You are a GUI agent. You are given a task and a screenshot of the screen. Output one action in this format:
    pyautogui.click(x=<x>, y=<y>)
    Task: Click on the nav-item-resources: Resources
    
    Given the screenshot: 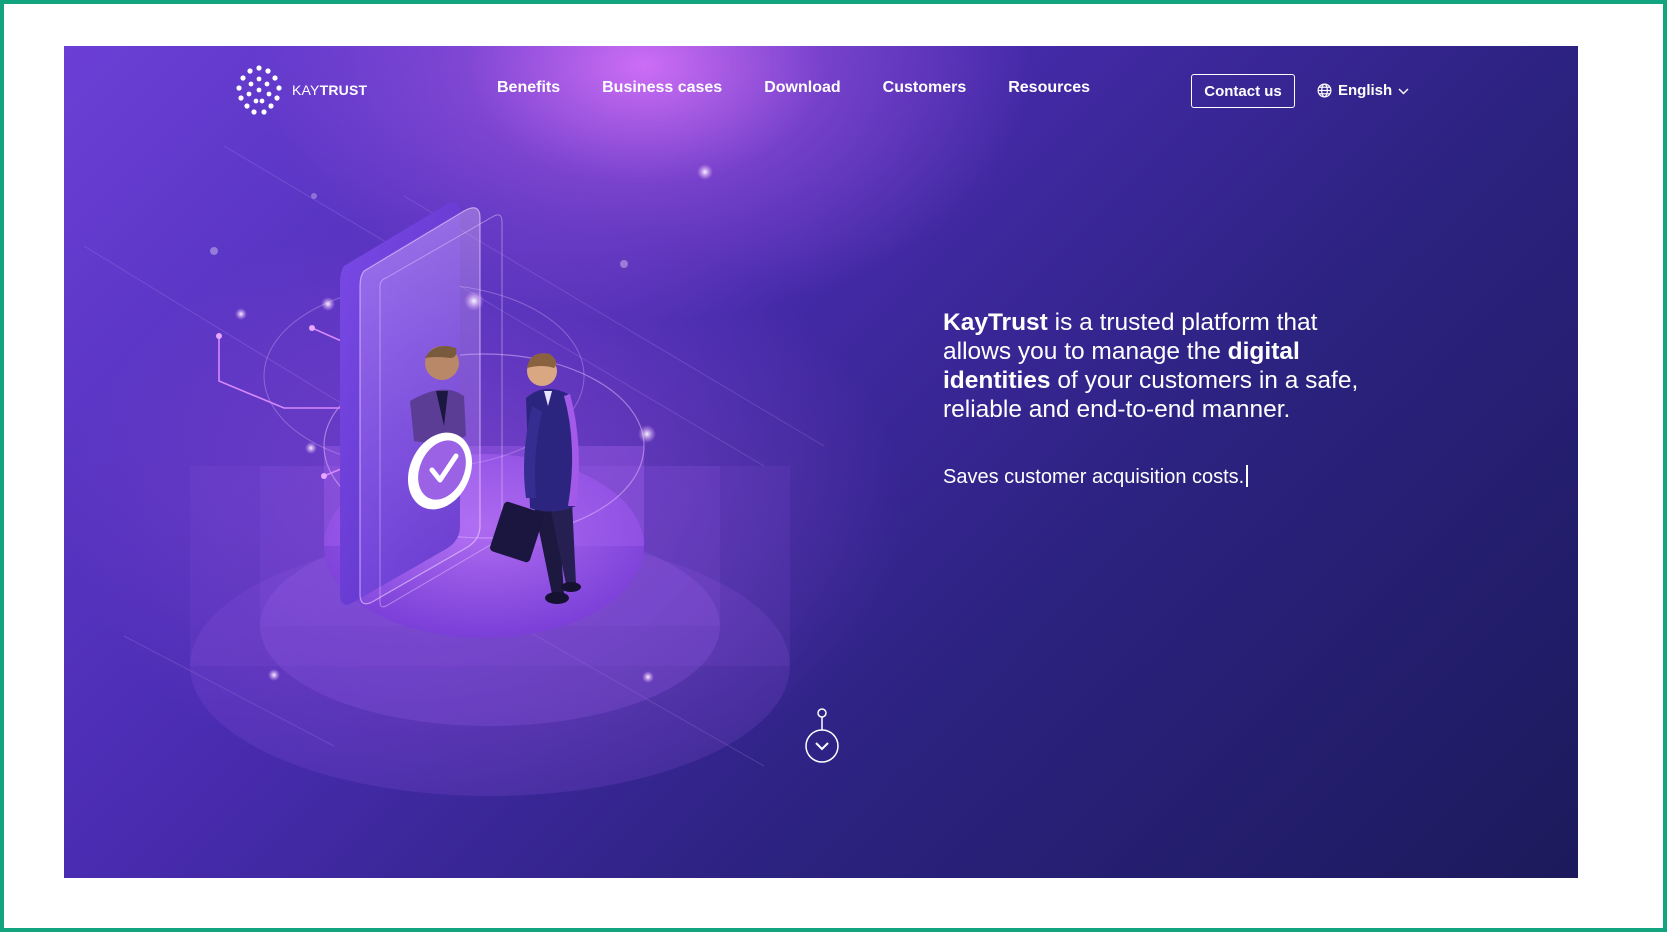 What is the action you would take?
    pyautogui.click(x=1049, y=88)
    